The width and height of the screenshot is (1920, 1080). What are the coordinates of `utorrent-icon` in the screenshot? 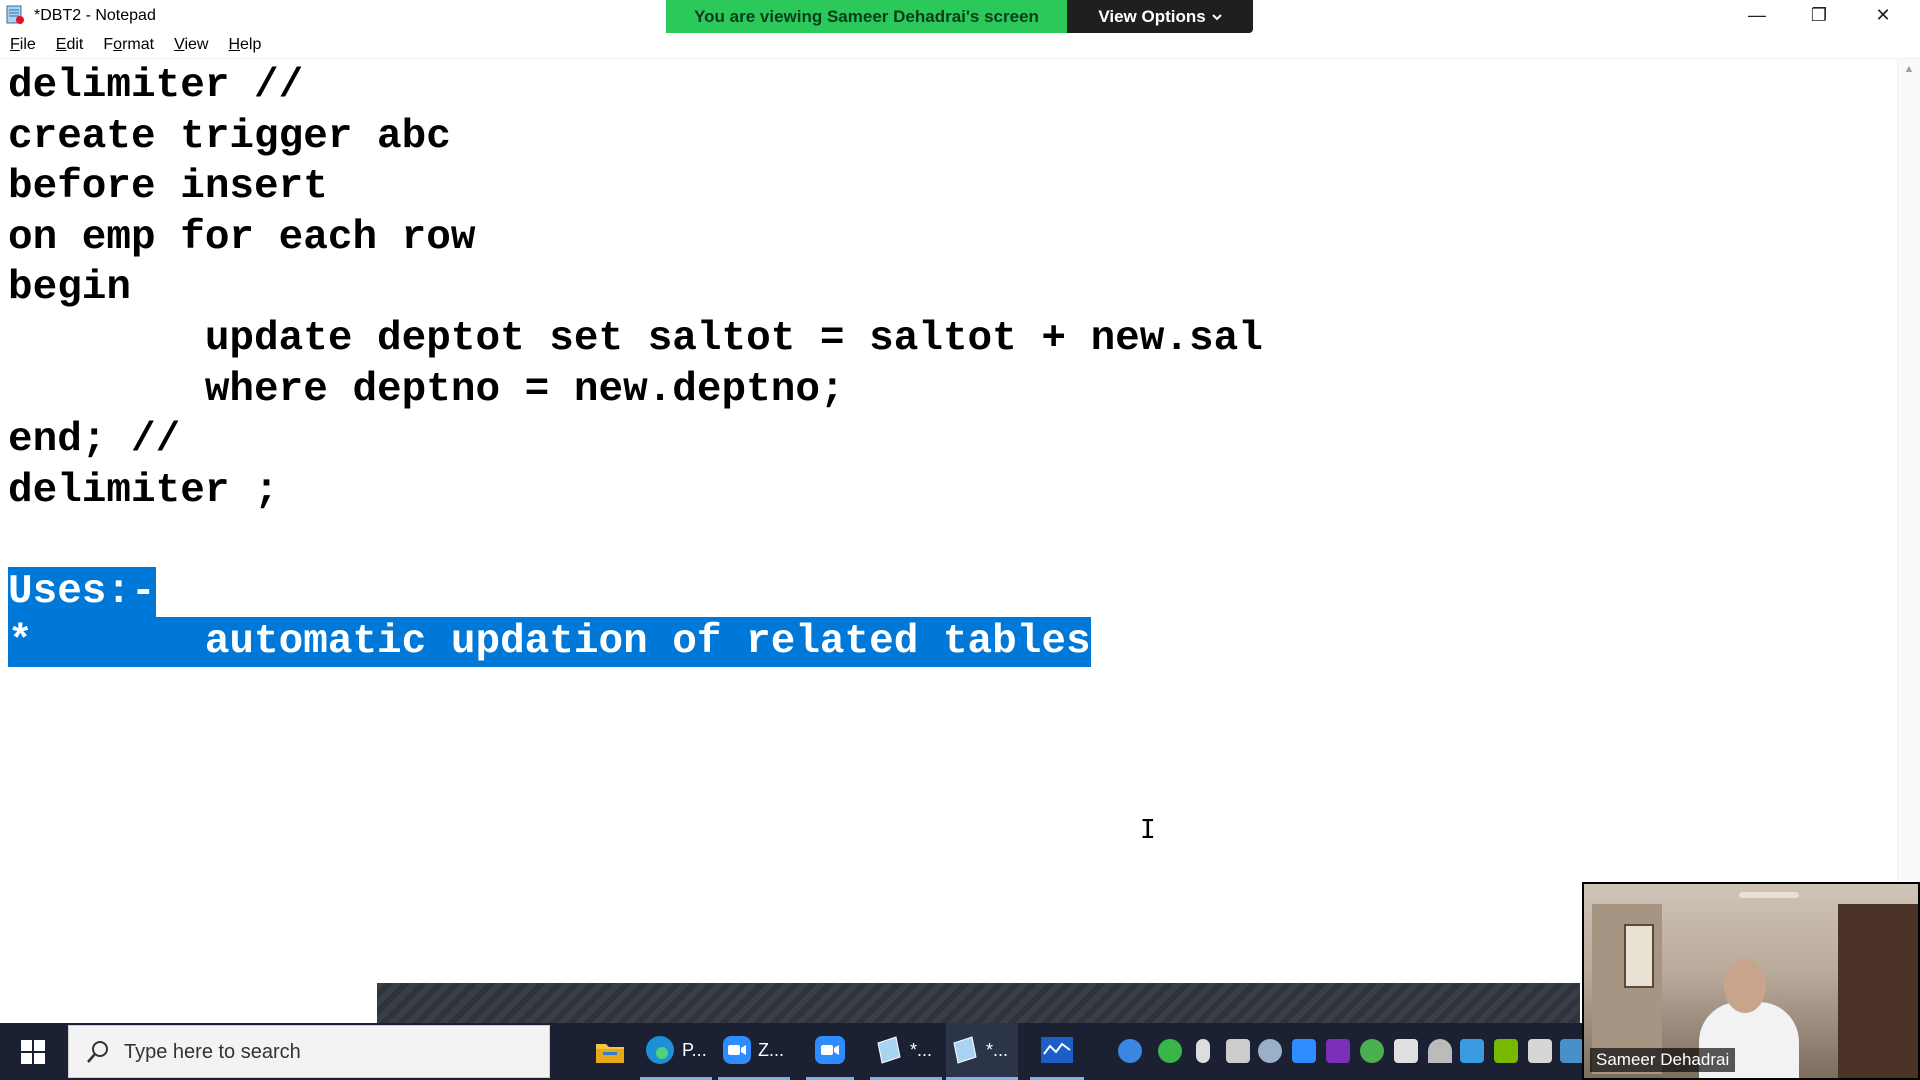 It's located at (1372, 1051).